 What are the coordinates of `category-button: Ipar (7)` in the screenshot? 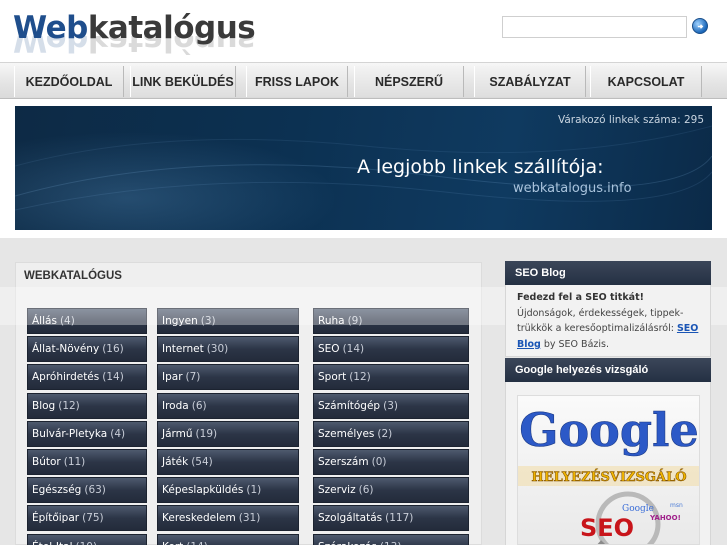 It's located at (228, 377).